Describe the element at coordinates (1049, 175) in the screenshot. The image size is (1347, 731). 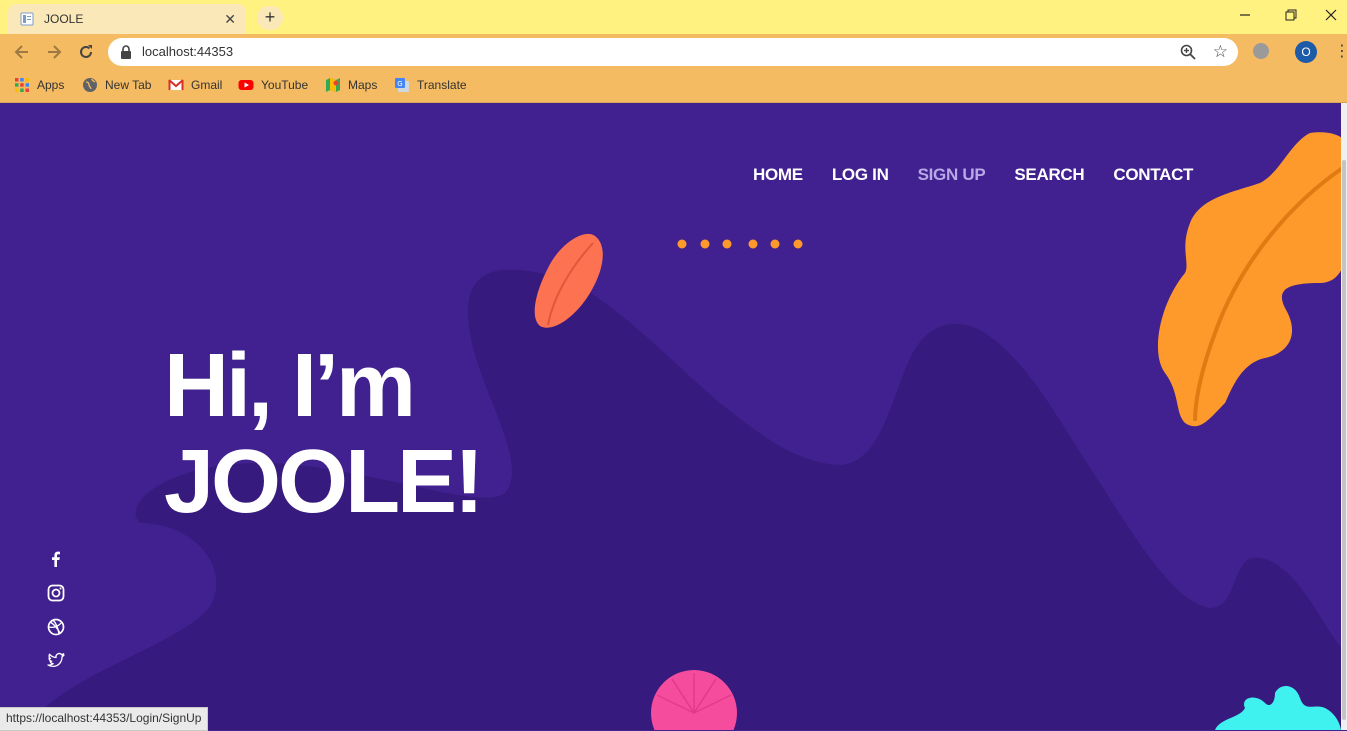
I see `nav-search: SEARCH` at that location.